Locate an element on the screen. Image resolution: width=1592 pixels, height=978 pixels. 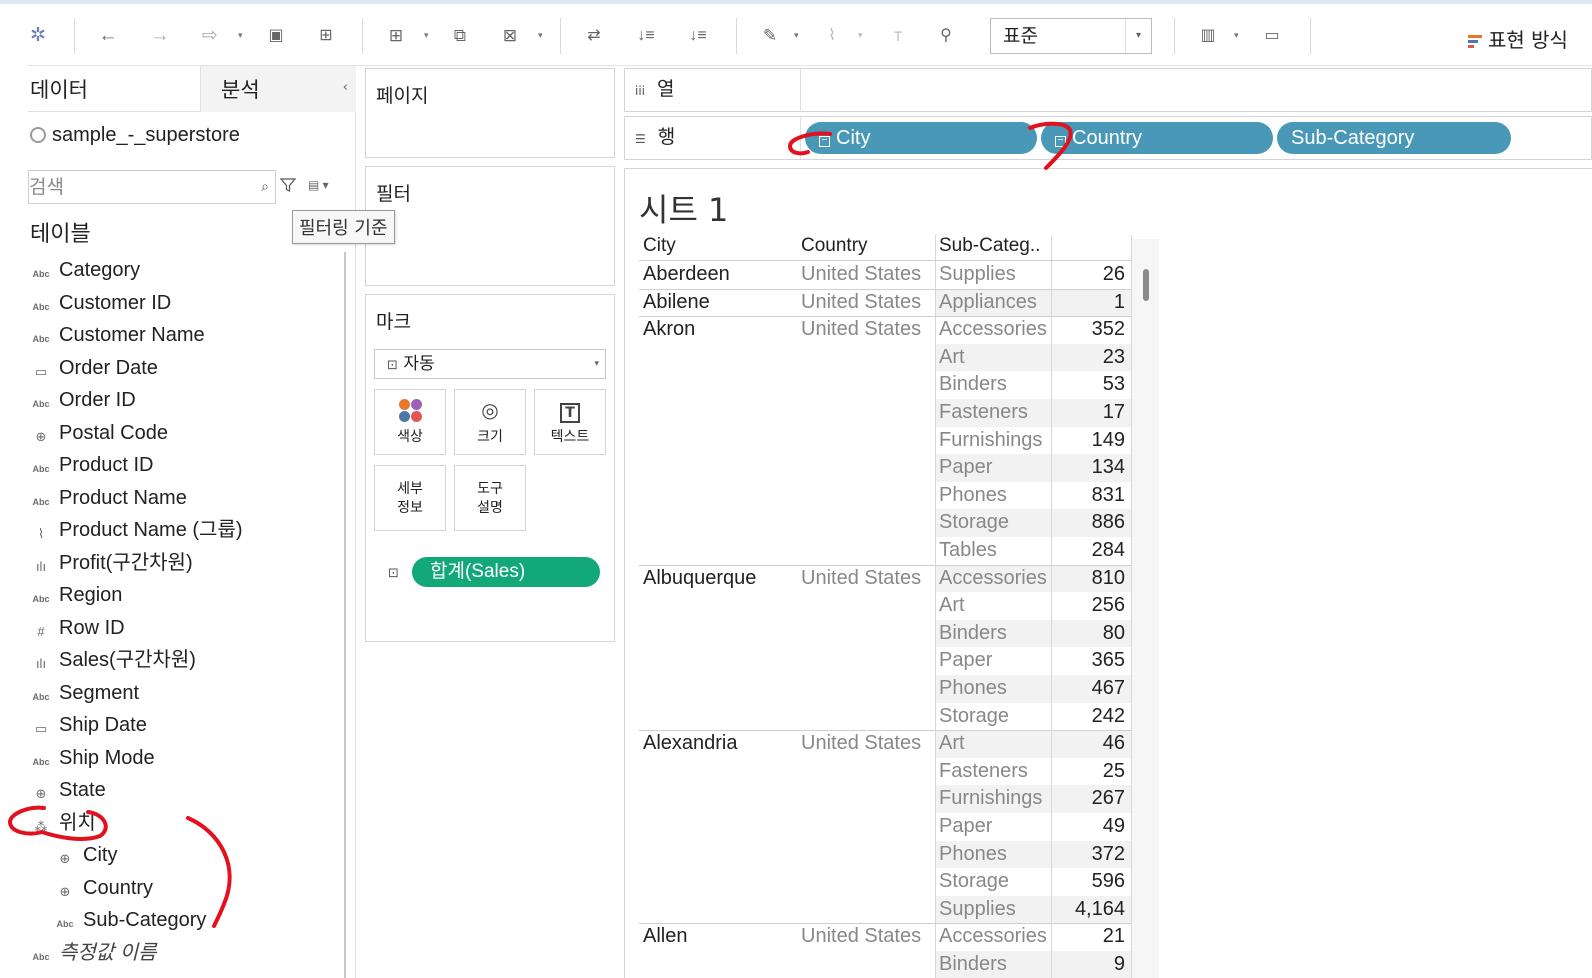
sidebar-scrollbar is located at coordinates (345, 615).